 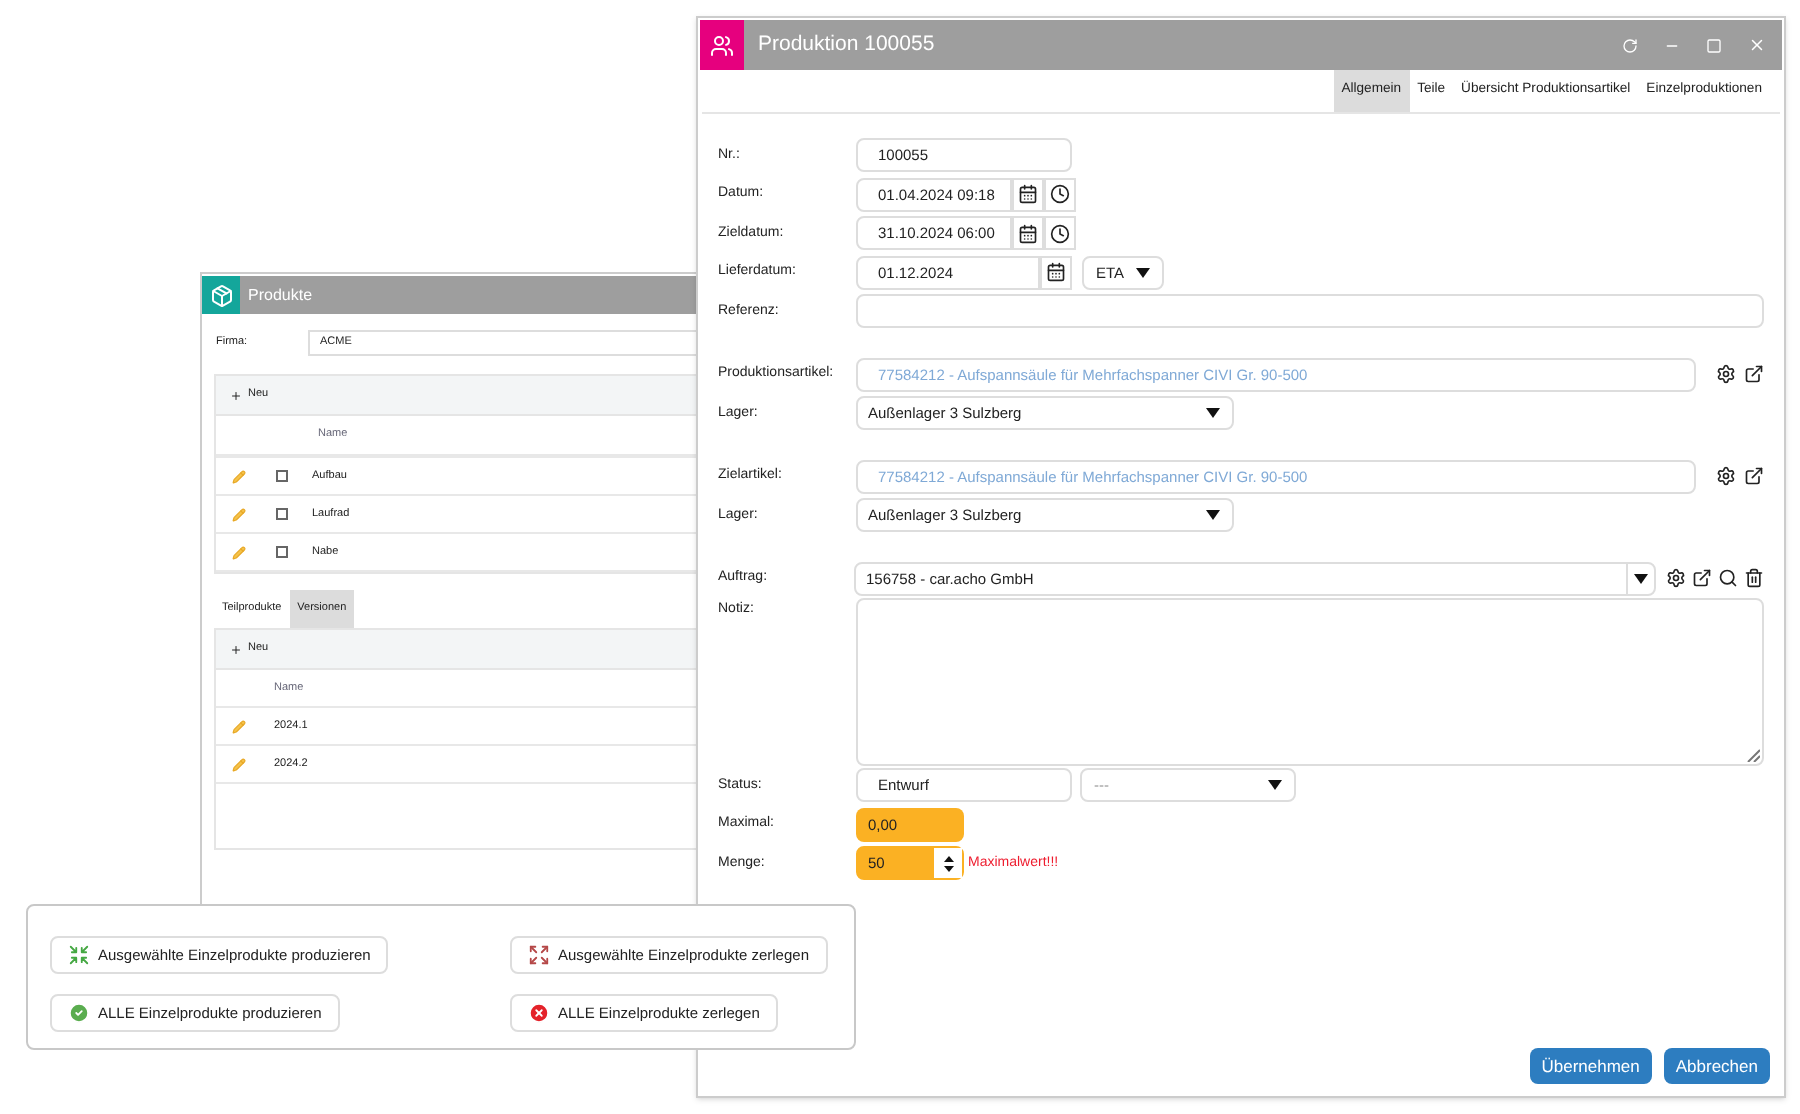 What do you see at coordinates (1728, 578) in the screenshot?
I see `search-icon` at bounding box center [1728, 578].